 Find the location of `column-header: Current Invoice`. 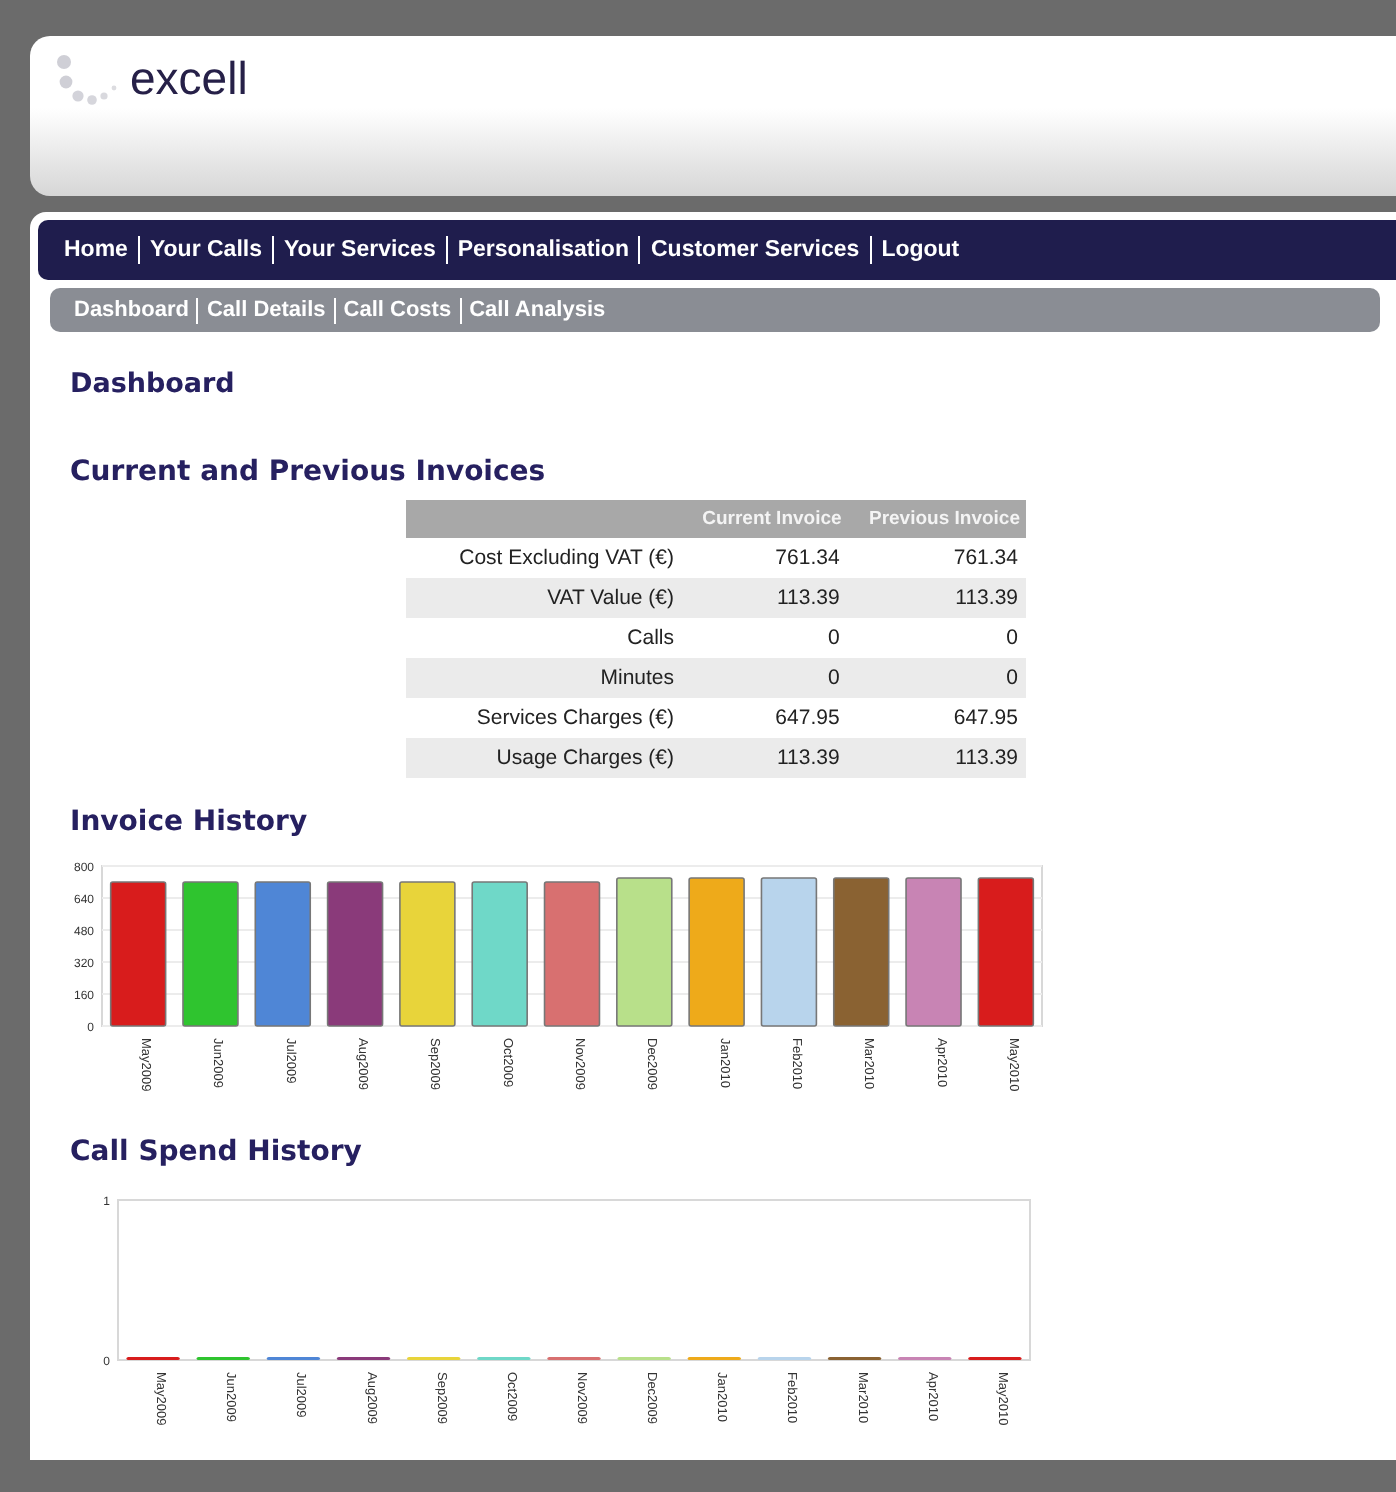

column-header: Current Invoice is located at coordinates (765, 519).